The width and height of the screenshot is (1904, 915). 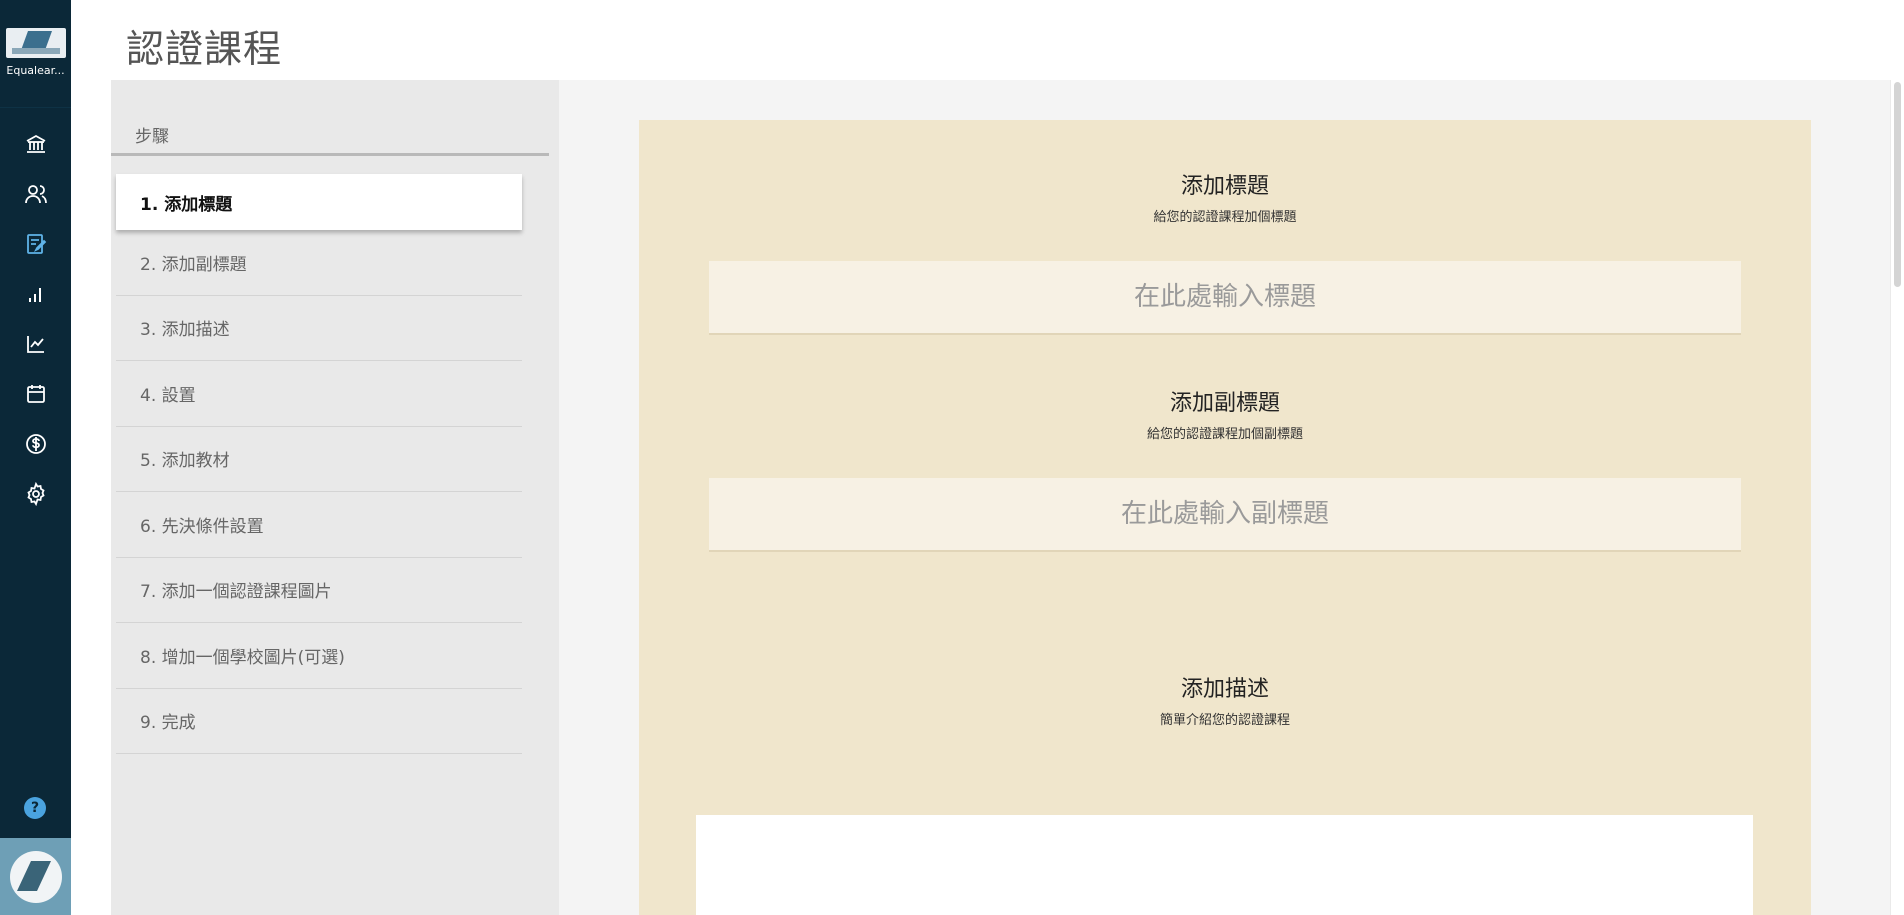 I want to click on edit-document-icon, so click(x=36, y=244).